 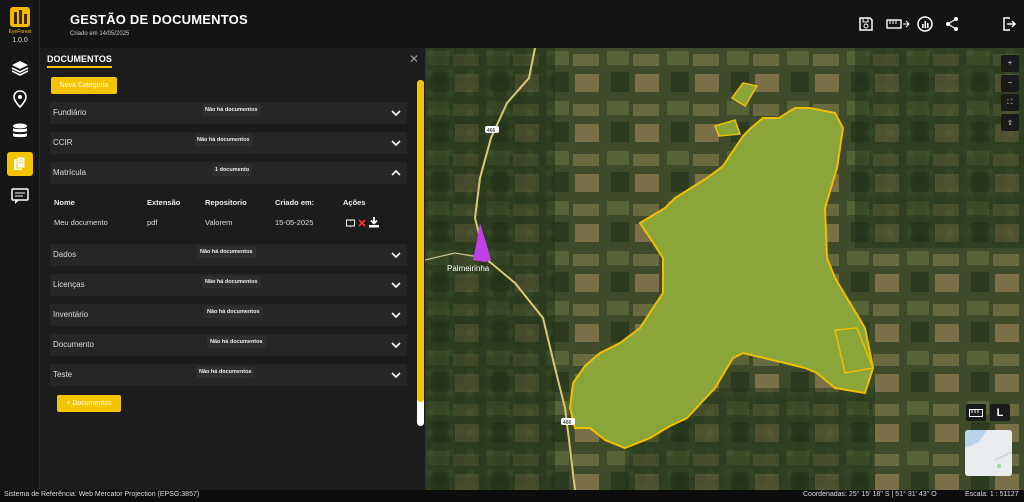 I want to click on category-name: Matrícula, so click(x=69, y=172).